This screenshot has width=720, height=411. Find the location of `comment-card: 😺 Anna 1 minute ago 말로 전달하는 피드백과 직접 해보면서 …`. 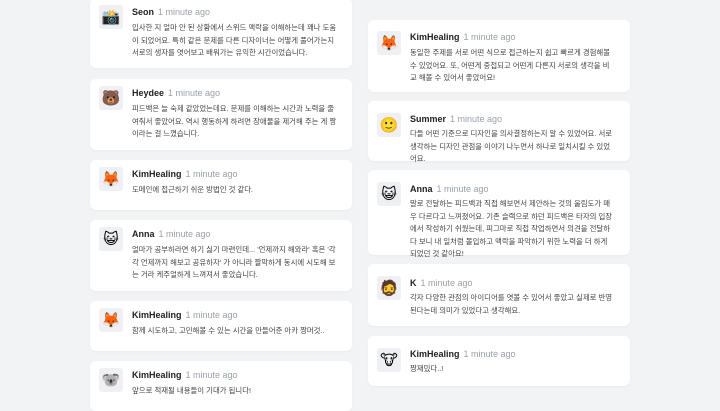

comment-card: 😺 Anna 1 minute ago 말로 전달하는 피드백과 직접 해보면서 … is located at coordinates (499, 214).